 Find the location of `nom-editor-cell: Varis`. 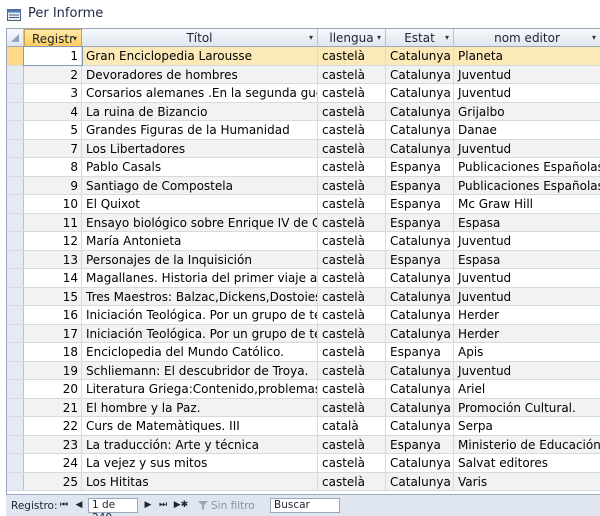

nom-editor-cell: Varis is located at coordinates (527, 482).